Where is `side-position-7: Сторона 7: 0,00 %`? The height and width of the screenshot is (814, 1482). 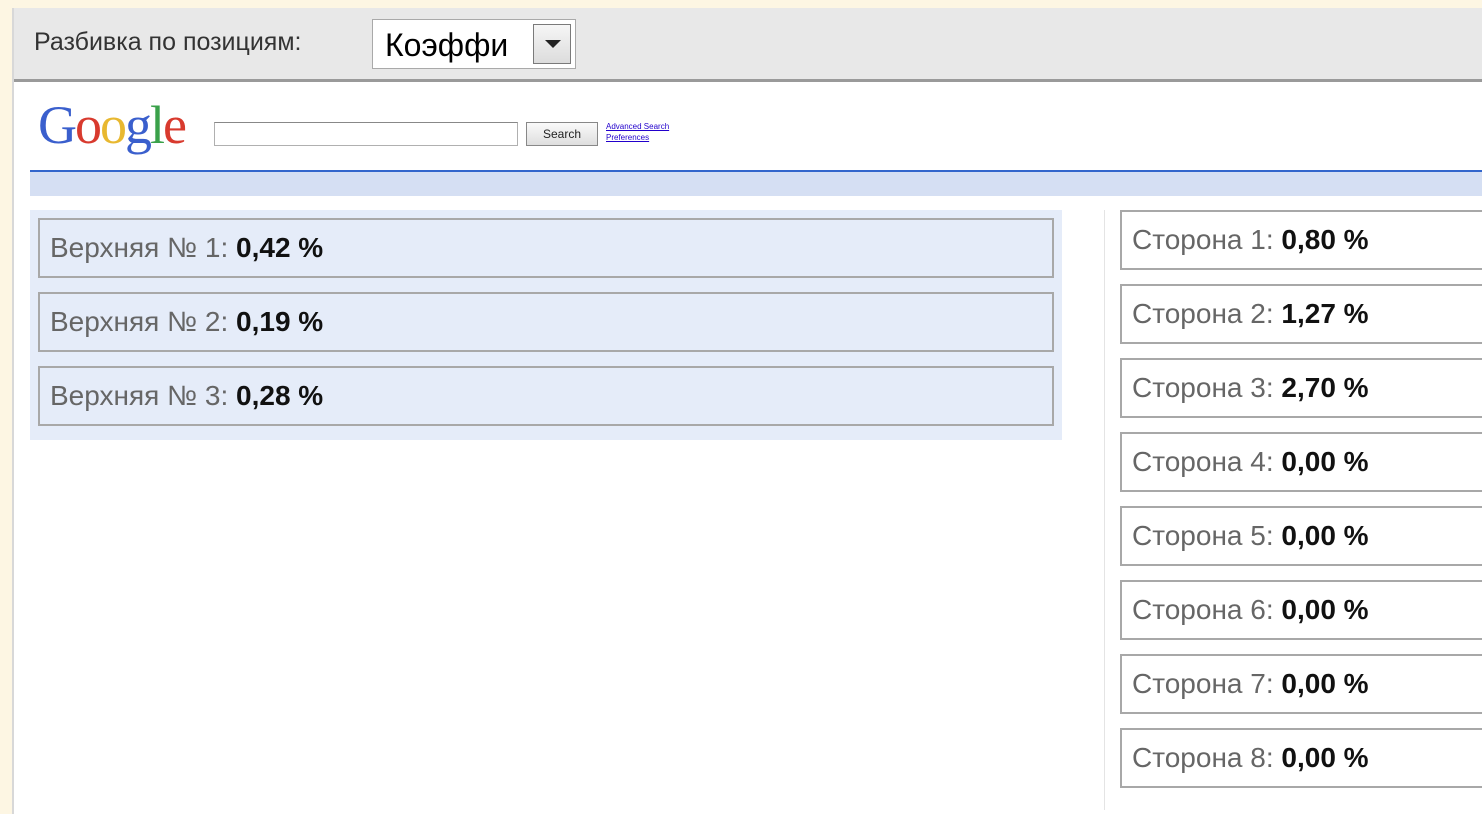
side-position-7: Сторона 7: 0,00 % is located at coordinates (1301, 684).